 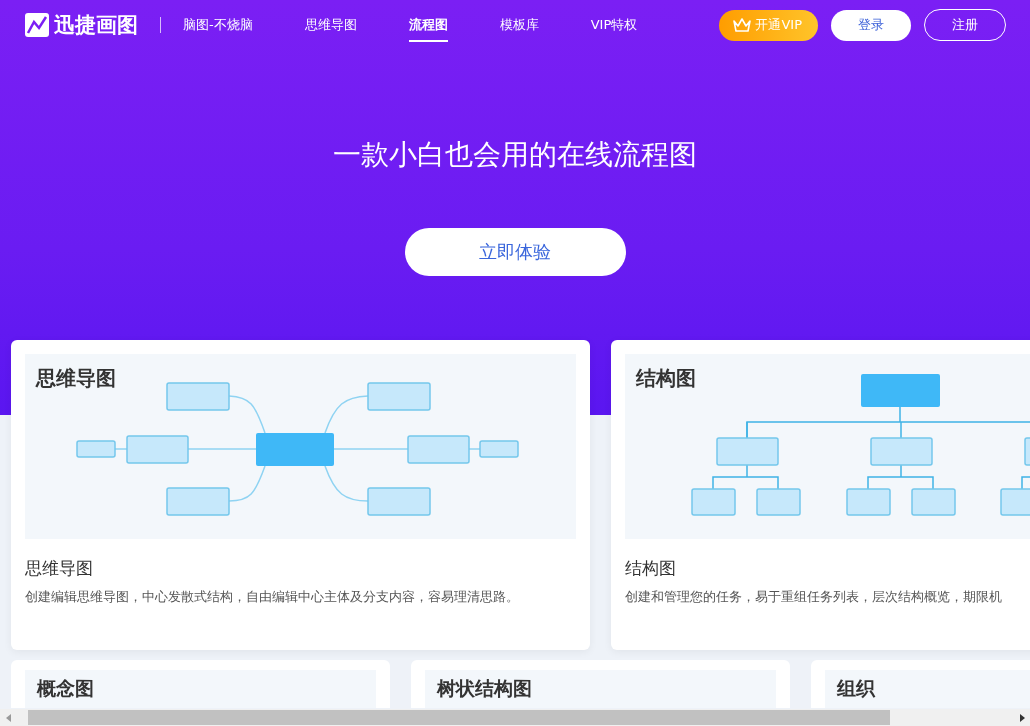 I want to click on nav-tab: 流程图, so click(x=428, y=25).